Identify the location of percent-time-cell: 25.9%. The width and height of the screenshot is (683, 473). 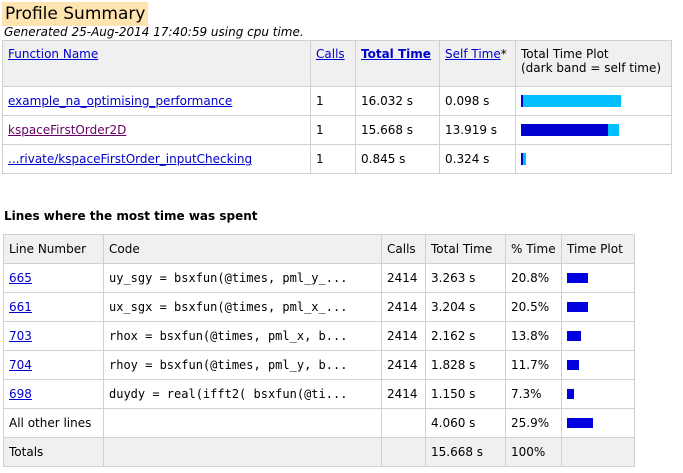
(533, 423).